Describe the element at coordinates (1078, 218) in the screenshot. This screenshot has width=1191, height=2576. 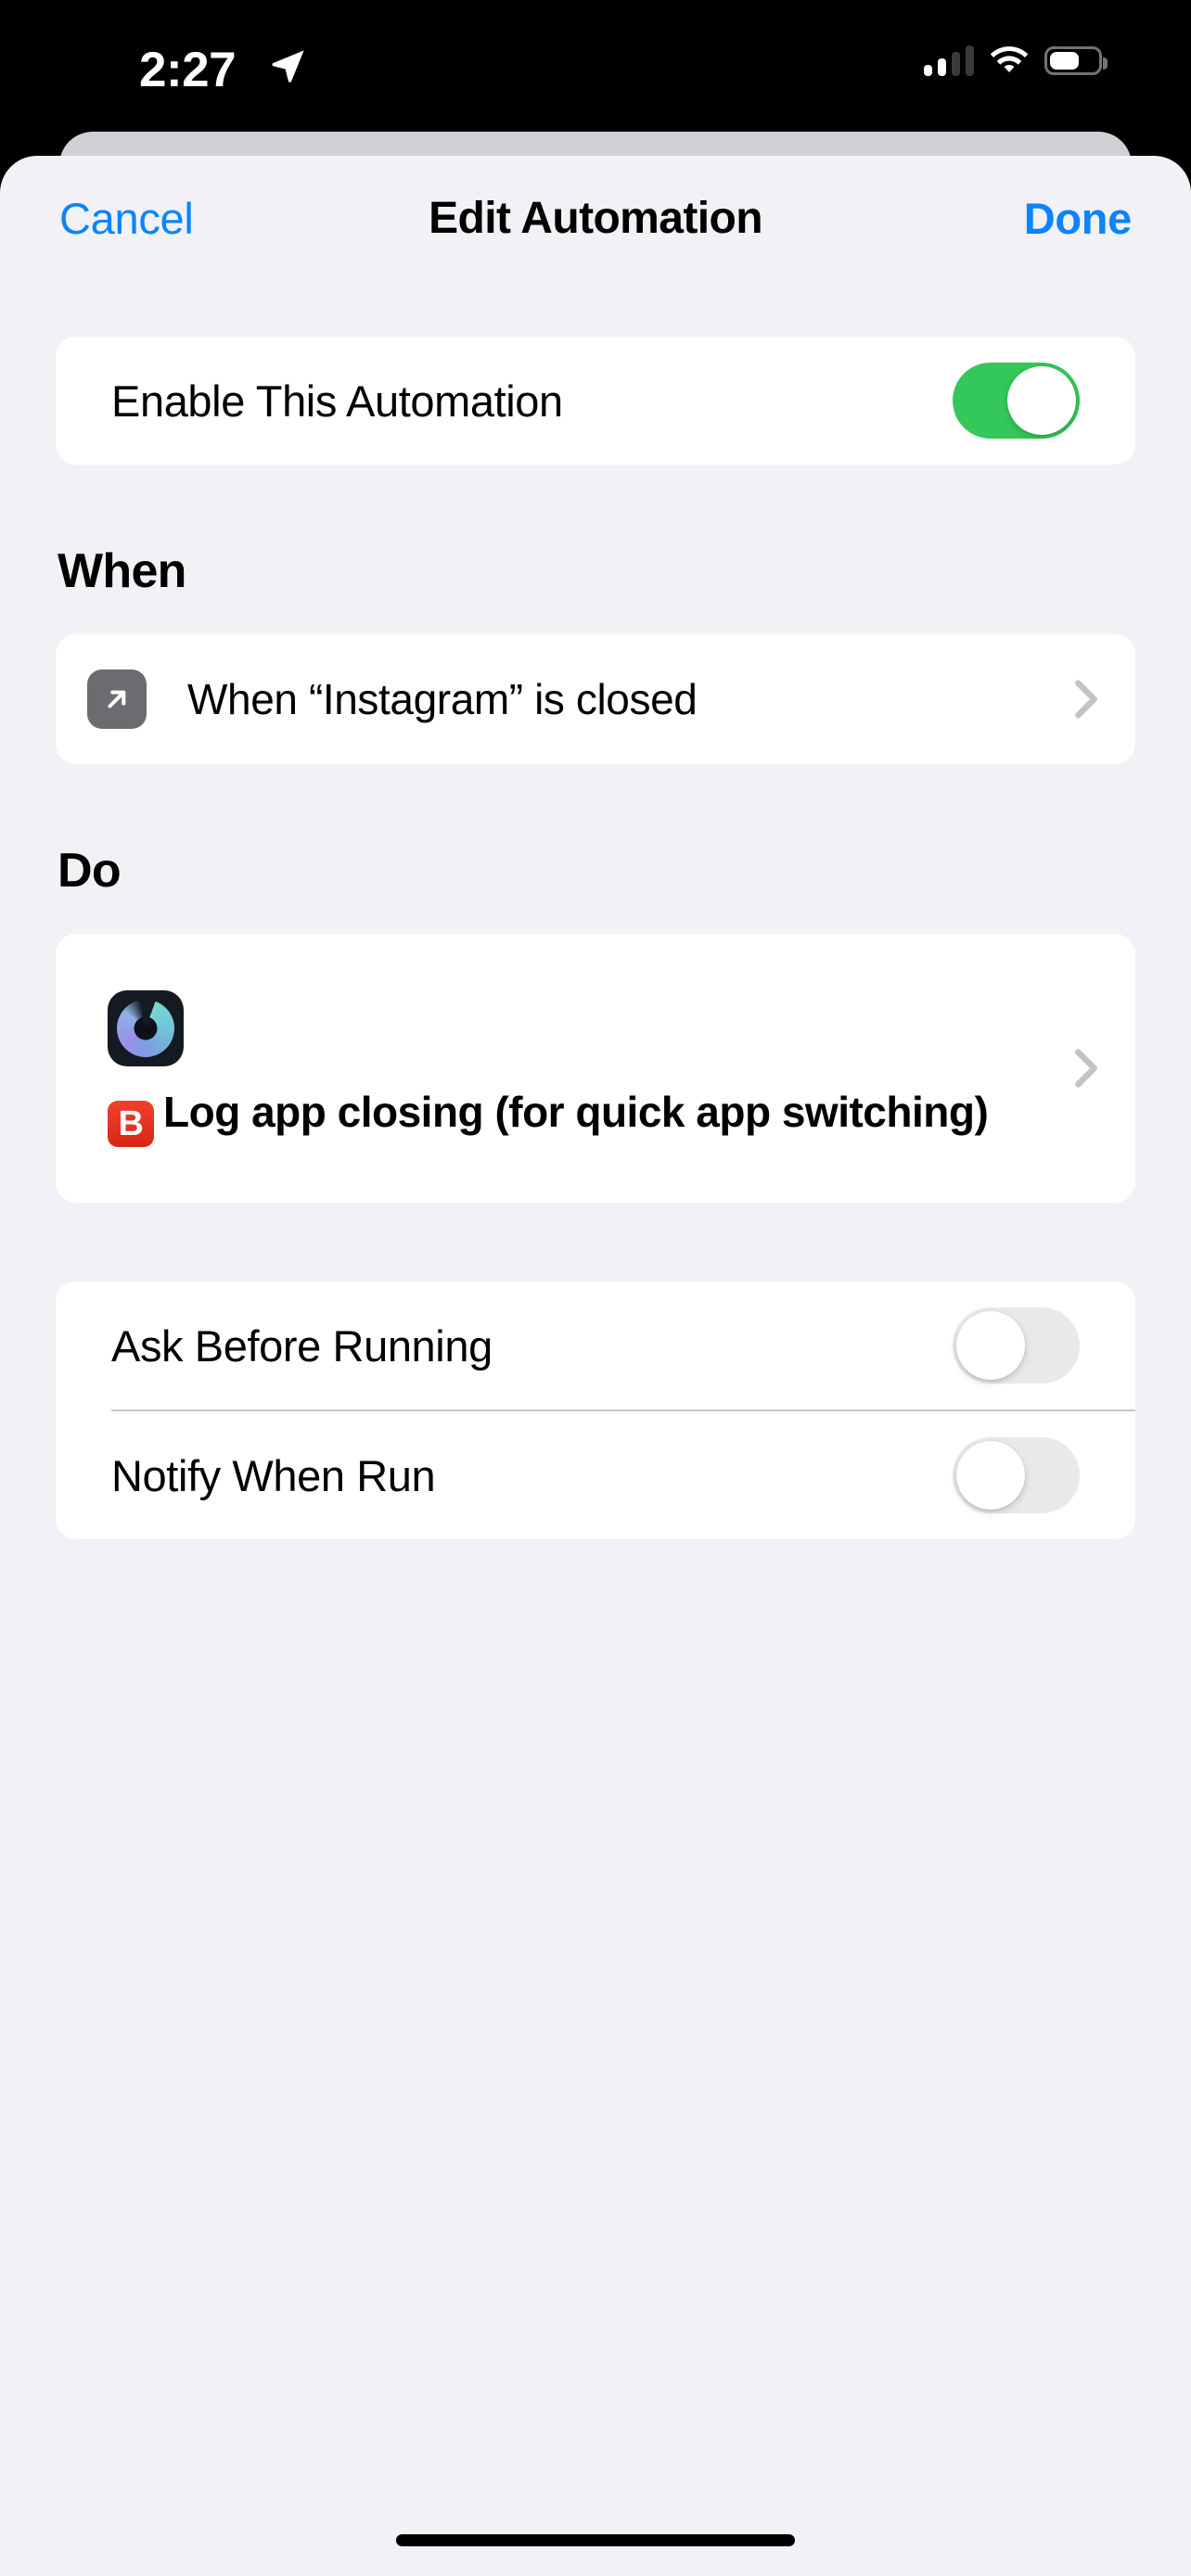
I see `done-button: Done` at that location.